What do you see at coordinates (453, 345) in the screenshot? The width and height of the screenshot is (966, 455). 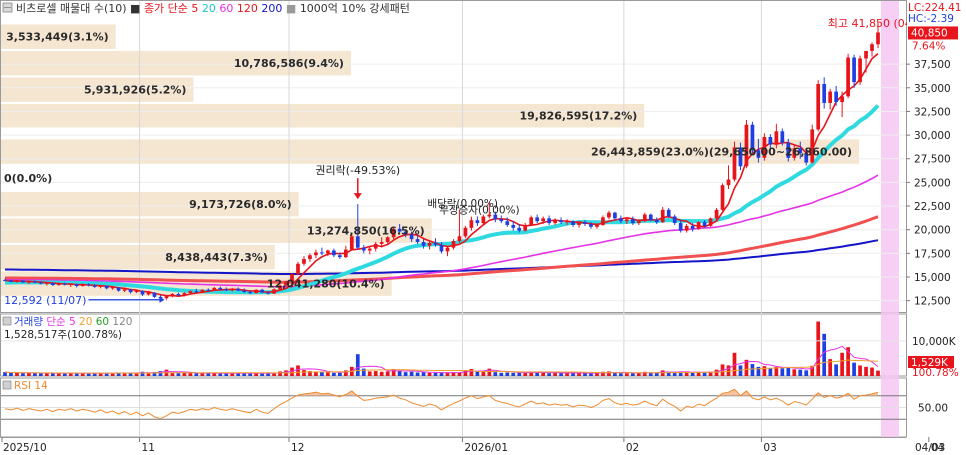 I see `volume-panel-border` at bounding box center [453, 345].